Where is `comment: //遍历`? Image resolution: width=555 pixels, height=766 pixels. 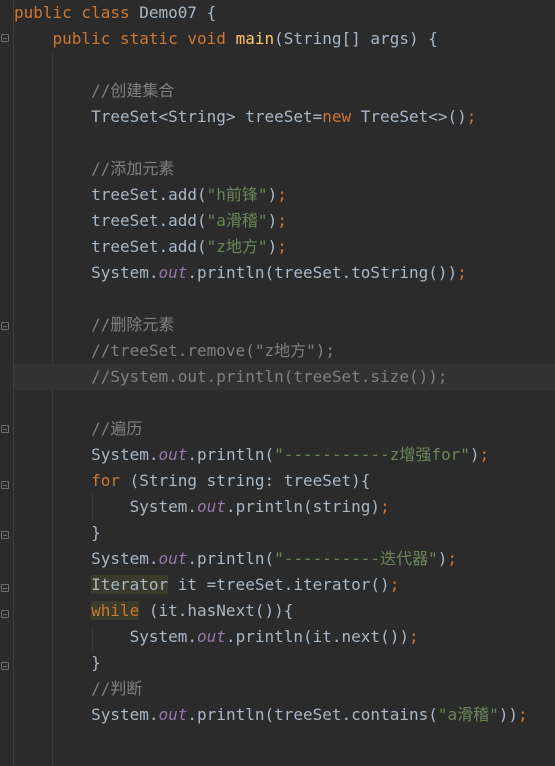 comment: //遍历 is located at coordinates (117, 428).